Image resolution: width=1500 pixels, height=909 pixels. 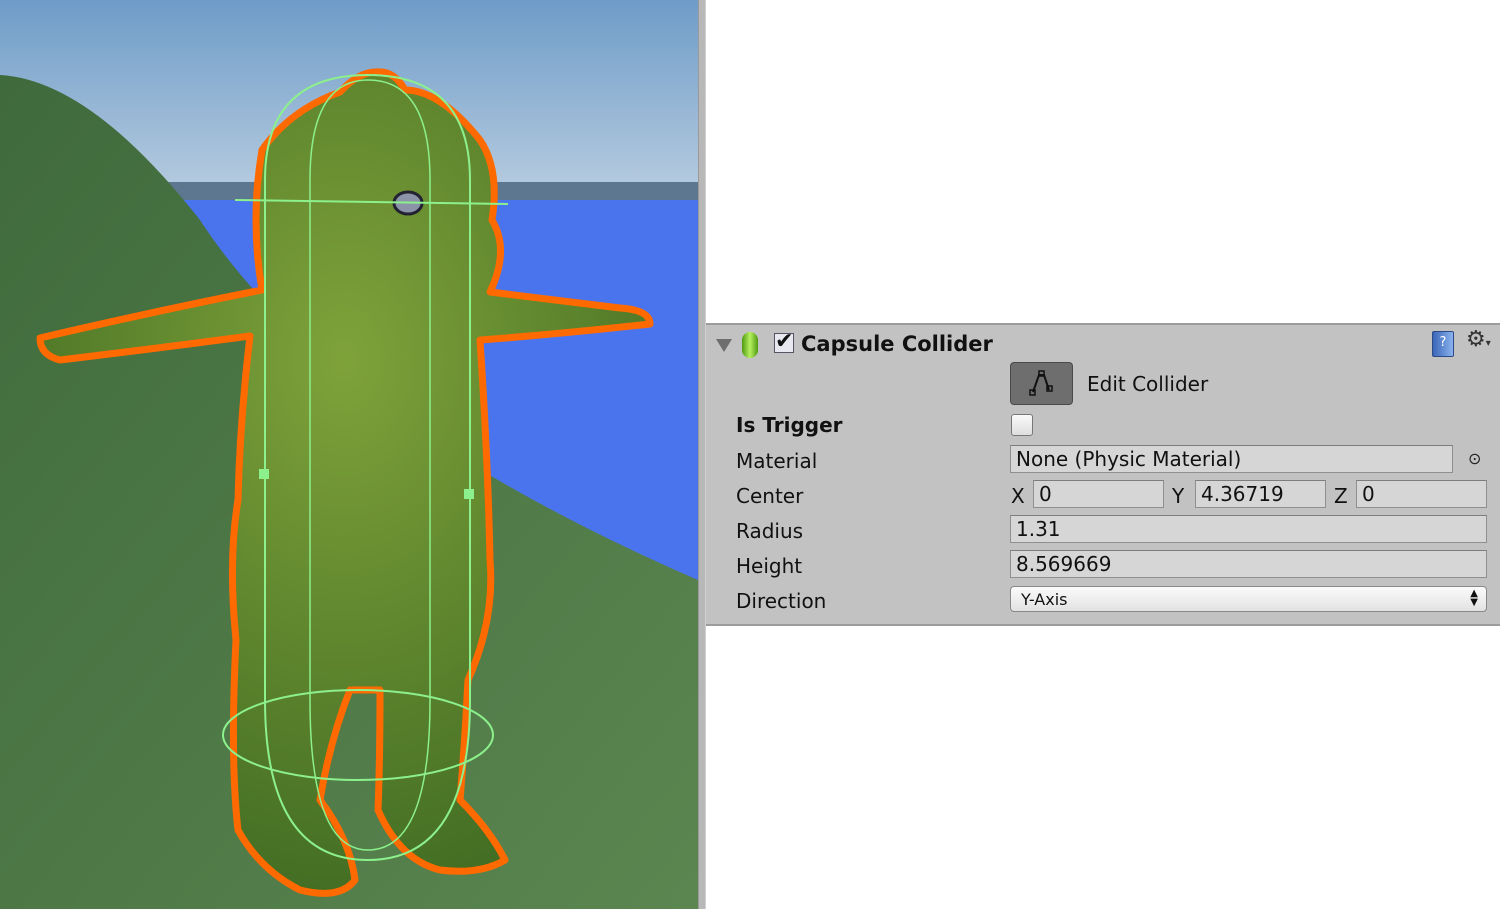 What do you see at coordinates (769, 566) in the screenshot?
I see `height-label: Height` at bounding box center [769, 566].